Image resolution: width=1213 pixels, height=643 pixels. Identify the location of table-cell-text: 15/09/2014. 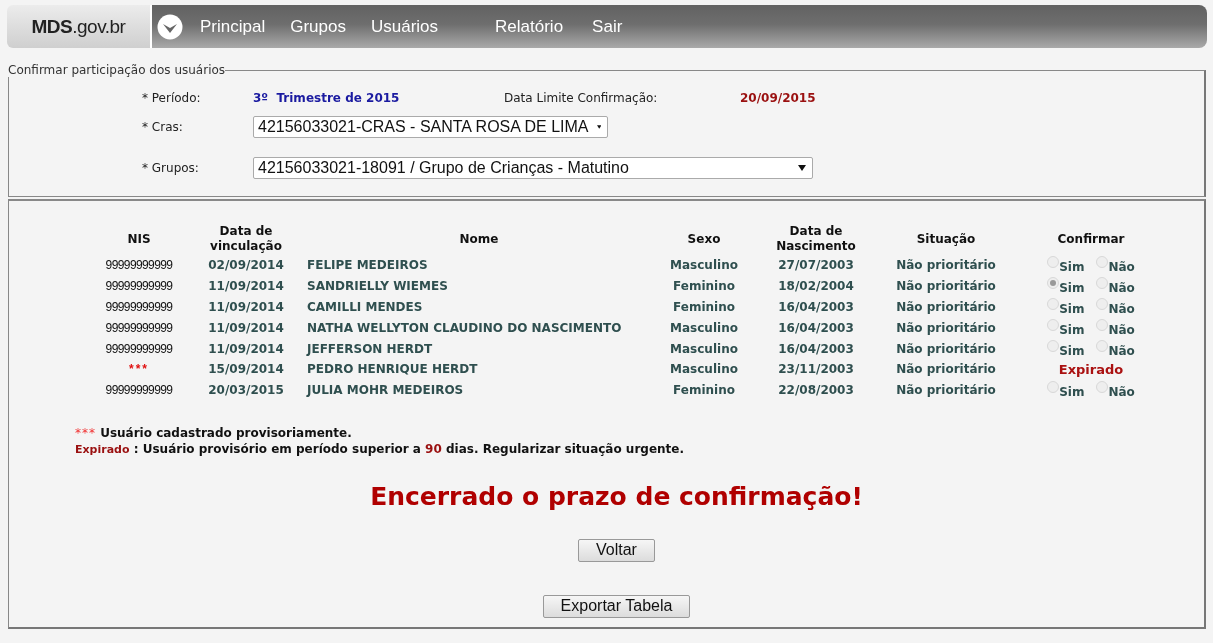
(246, 370).